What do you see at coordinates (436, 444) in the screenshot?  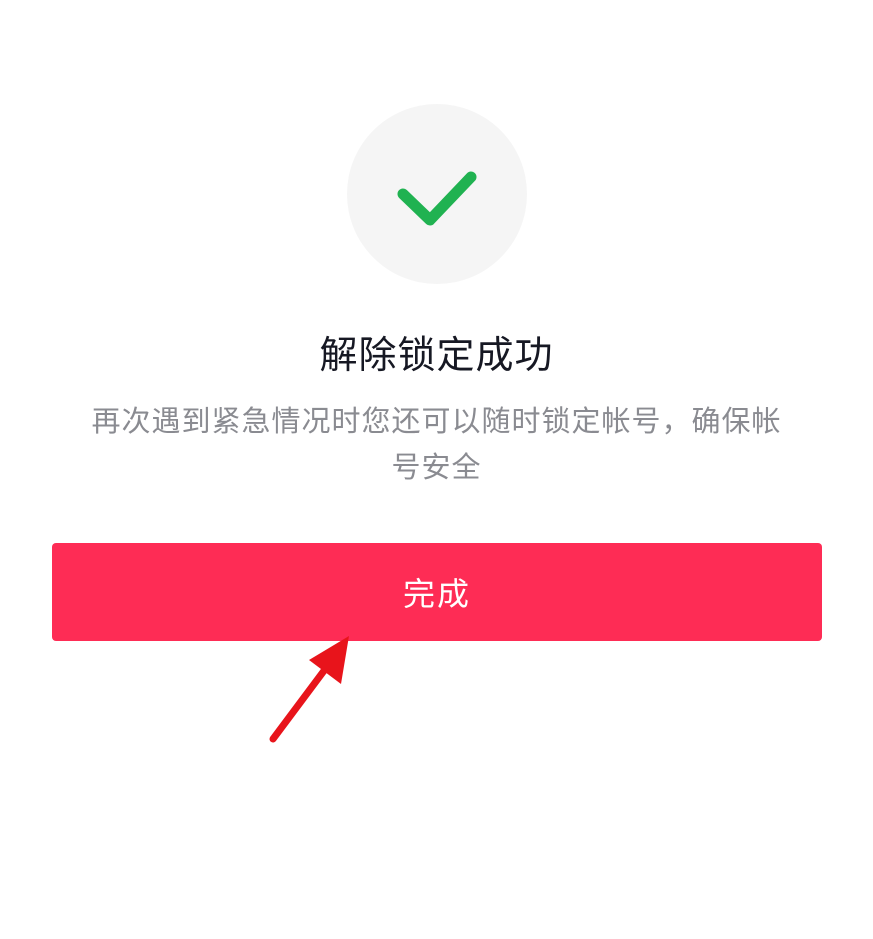 I see `result-description: 再次遇到紧急情况时您还可以随时锁定帐号，确保帐号安全` at bounding box center [436, 444].